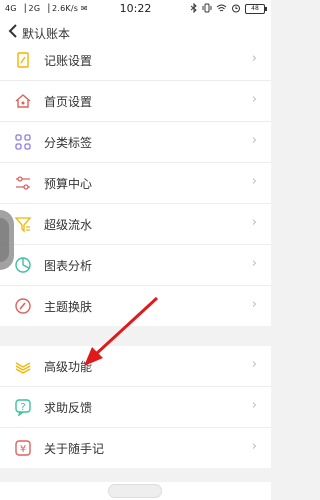  Describe the element at coordinates (256, 9) in the screenshot. I see `battery-indicator: 48` at that location.